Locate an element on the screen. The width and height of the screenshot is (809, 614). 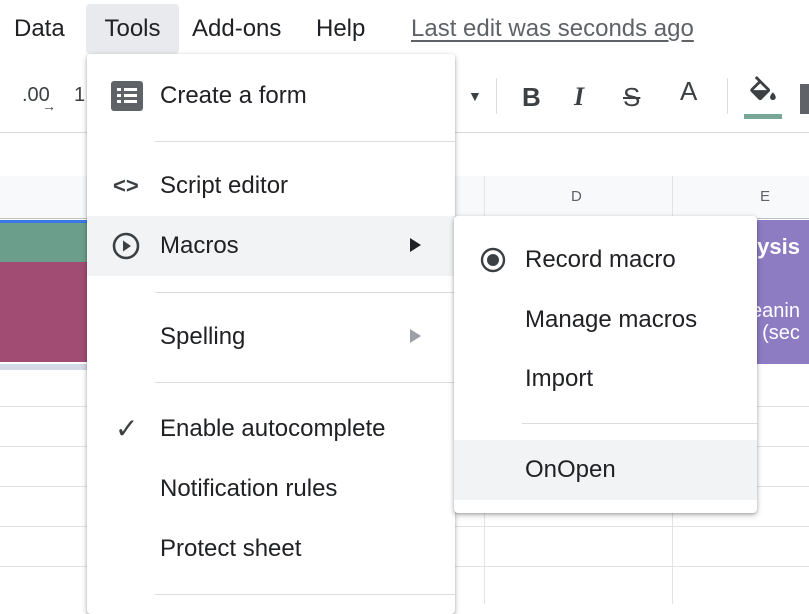
menu-item-label: Create a form is located at coordinates (233, 95).